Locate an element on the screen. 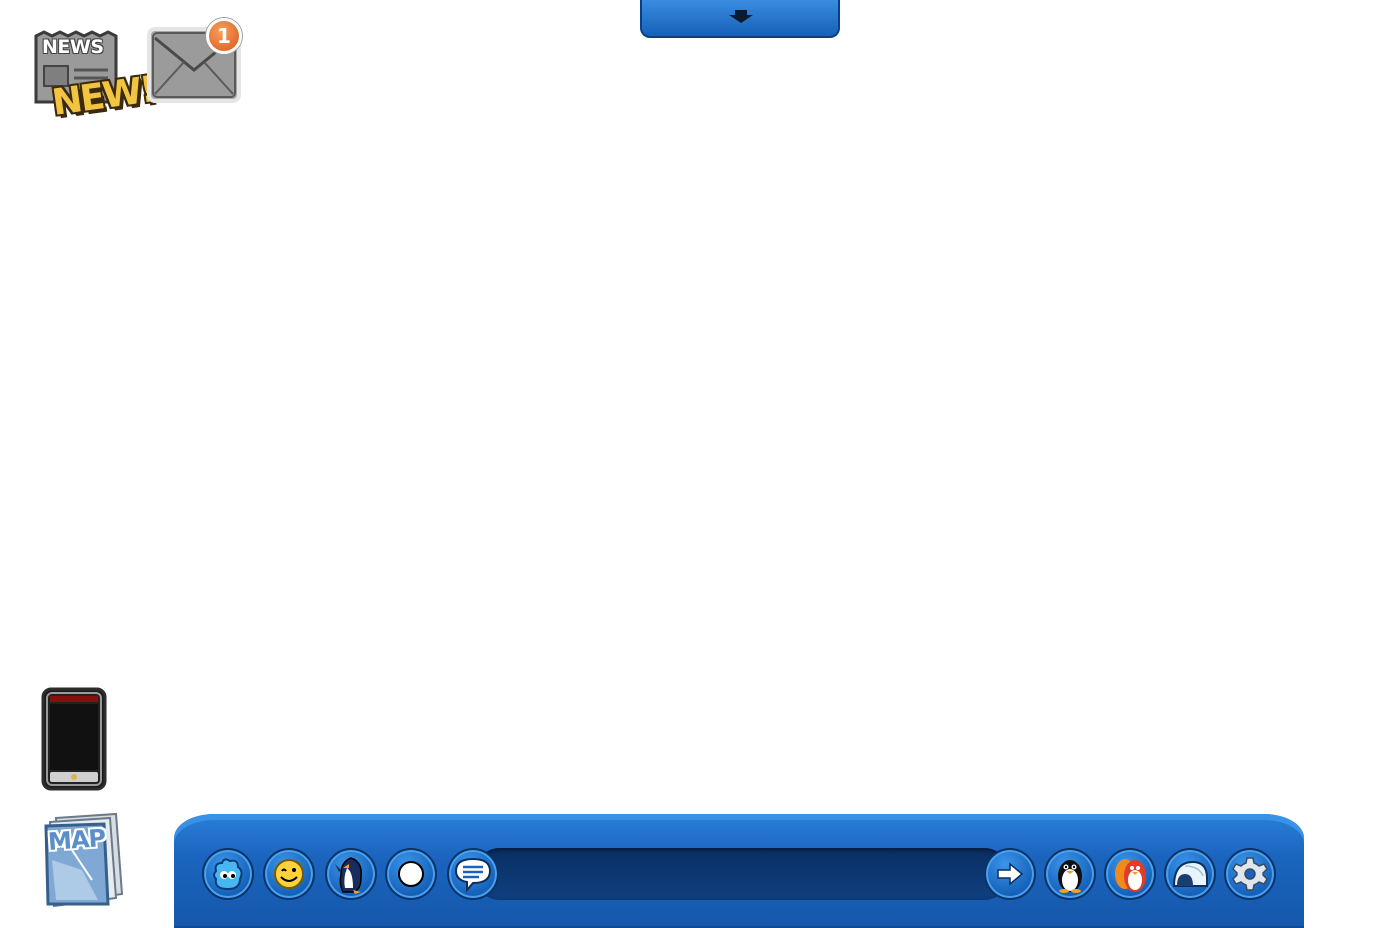 The image size is (1392, 928). buddies-button is located at coordinates (1130, 874).